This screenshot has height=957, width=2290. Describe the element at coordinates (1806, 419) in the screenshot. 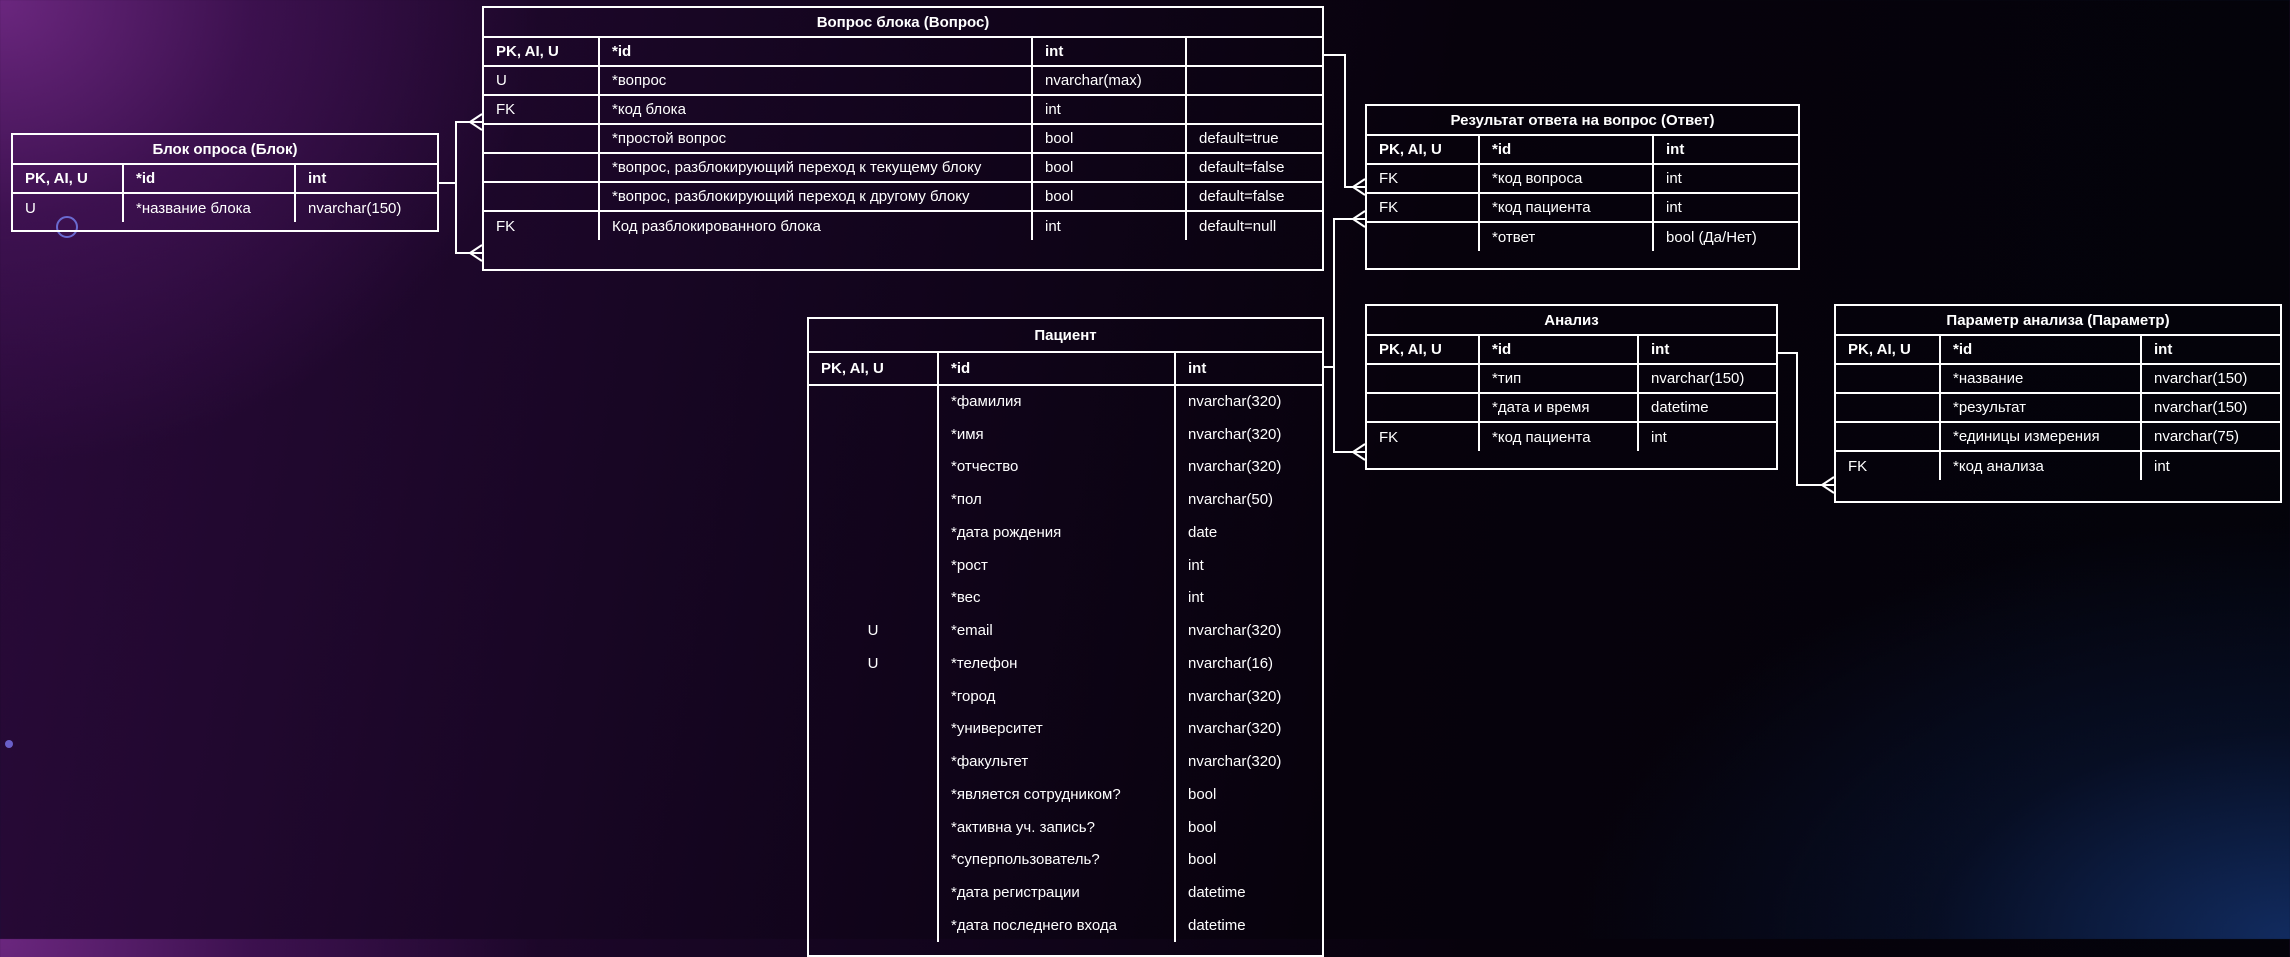

I see `relation-analysis-param` at that location.